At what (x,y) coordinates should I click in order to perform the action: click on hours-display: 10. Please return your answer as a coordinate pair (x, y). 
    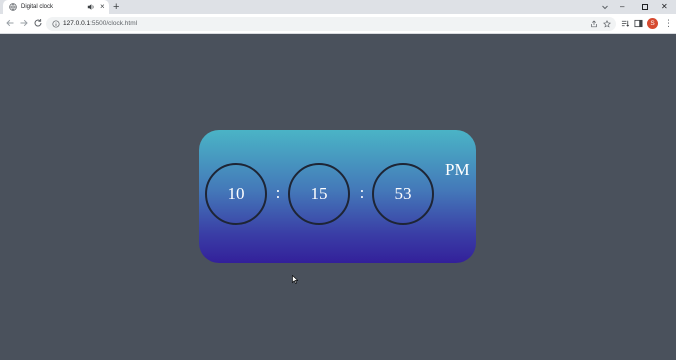
    Looking at the image, I should click on (236, 194).